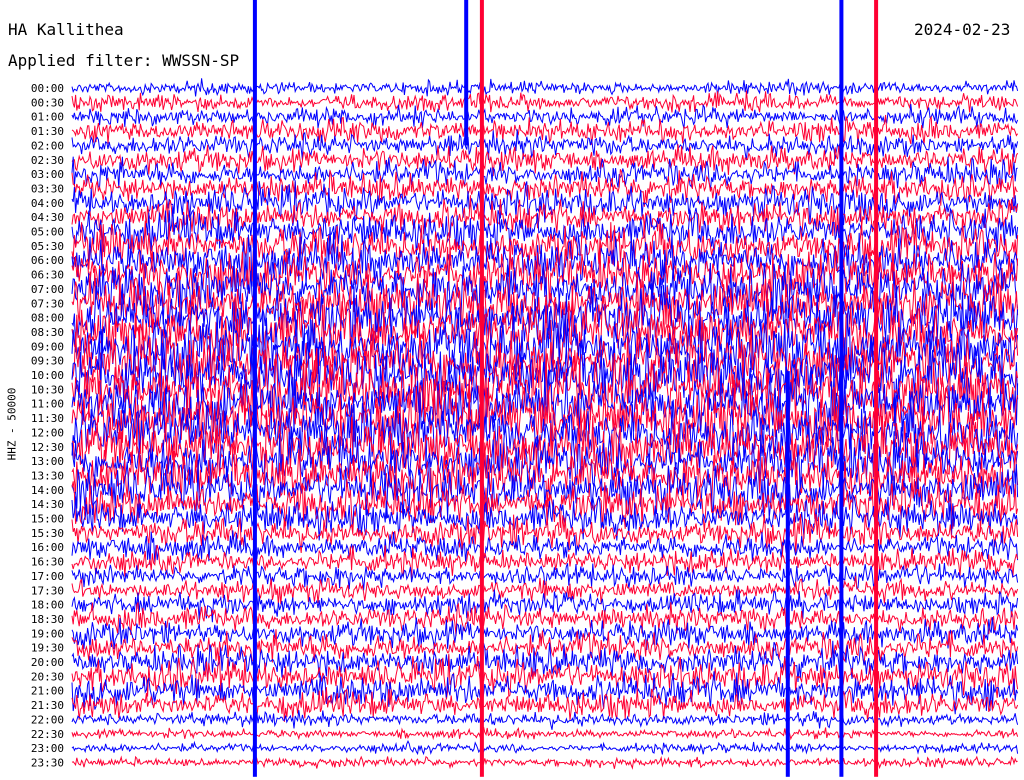 This screenshot has width=1024, height=780. I want to click on time-tick-label: 15:00, so click(47, 519).